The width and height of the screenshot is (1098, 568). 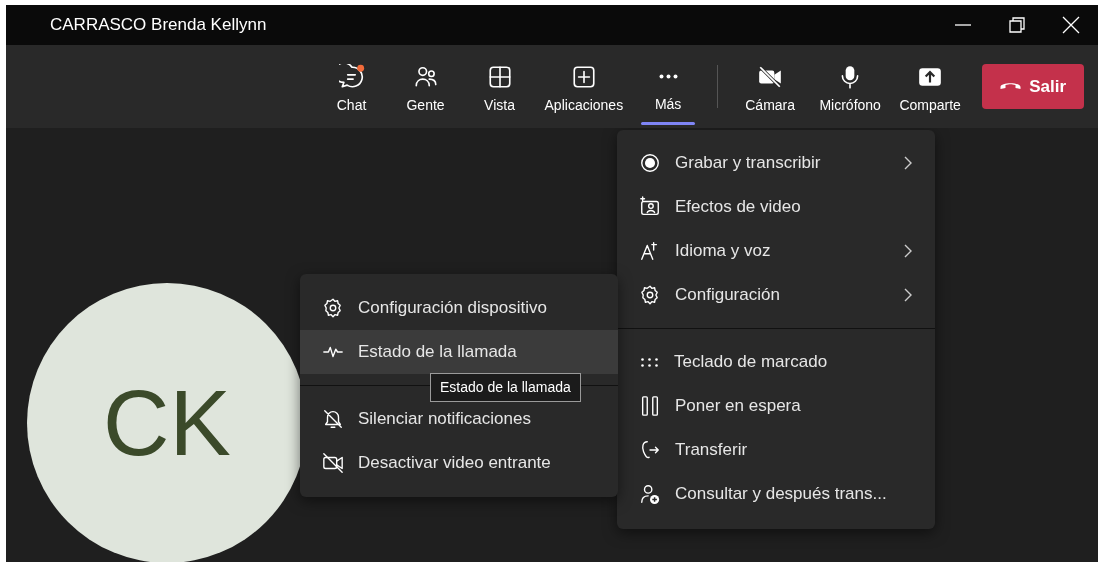 What do you see at coordinates (333, 419) in the screenshot?
I see `bell-off-icon` at bounding box center [333, 419].